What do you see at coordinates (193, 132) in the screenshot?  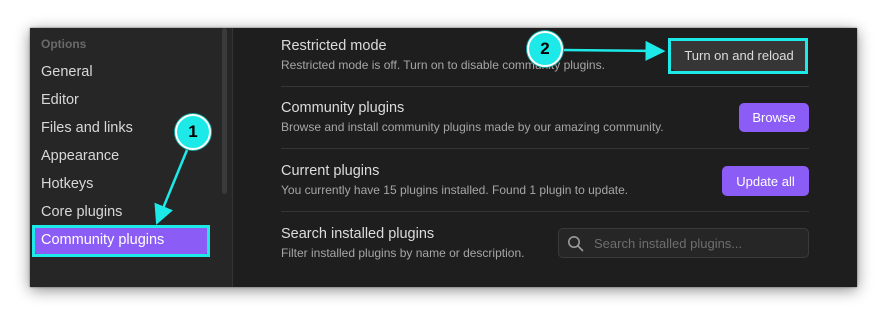 I see `step-badge-1: 1` at bounding box center [193, 132].